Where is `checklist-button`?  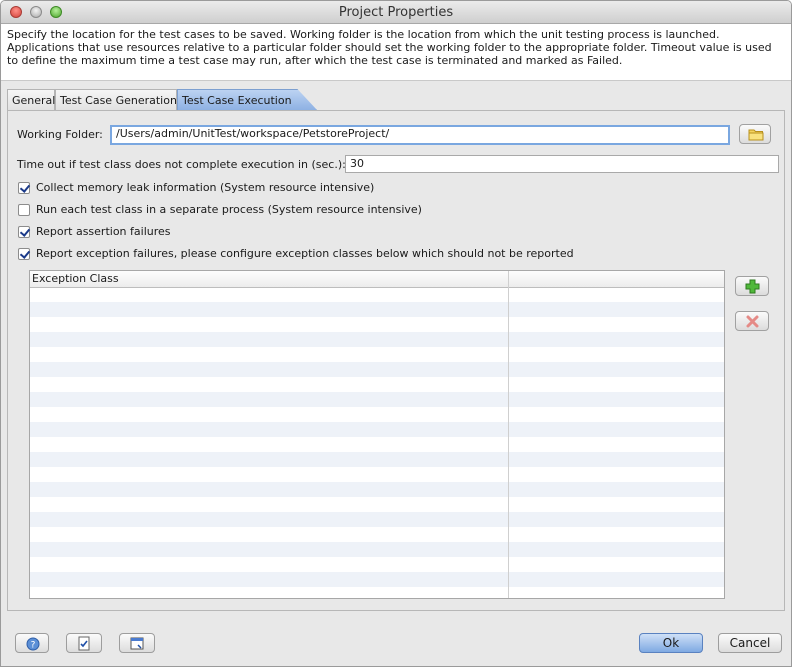
checklist-button is located at coordinates (84, 643).